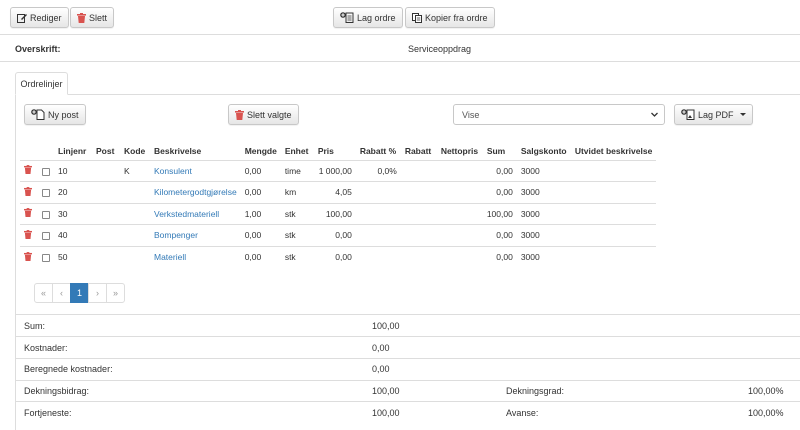 Image resolution: width=800 pixels, height=430 pixels. Describe the element at coordinates (613, 151) in the screenshot. I see `col-utvidet: Utvidet beskrivelse` at that location.